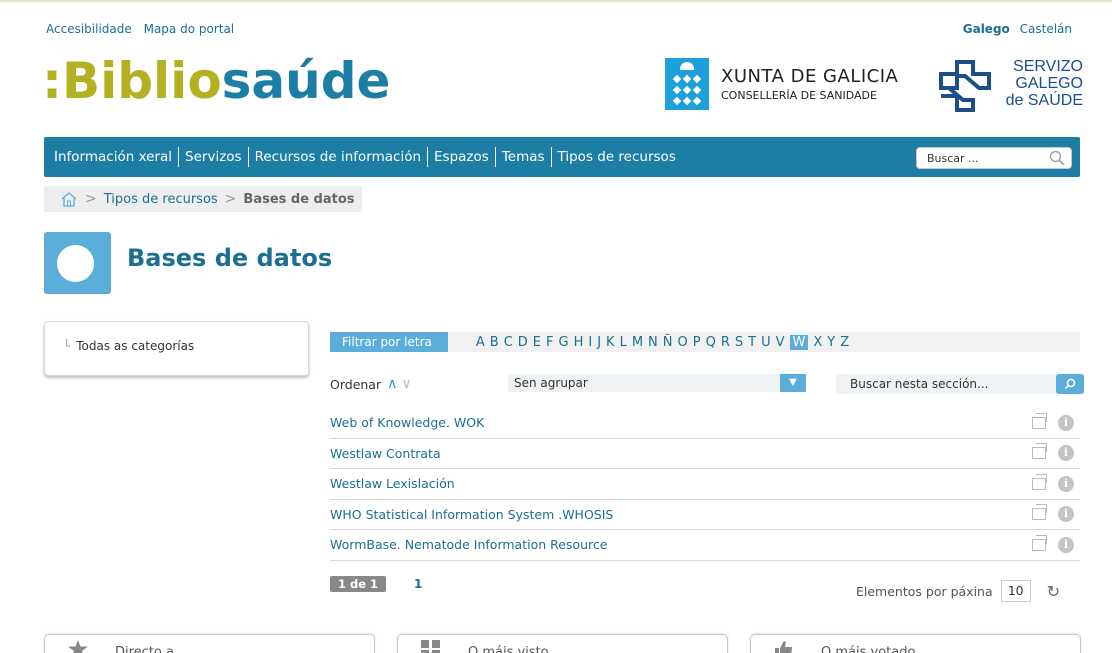  I want to click on breadcrumb-current: Bases de datos, so click(299, 199).